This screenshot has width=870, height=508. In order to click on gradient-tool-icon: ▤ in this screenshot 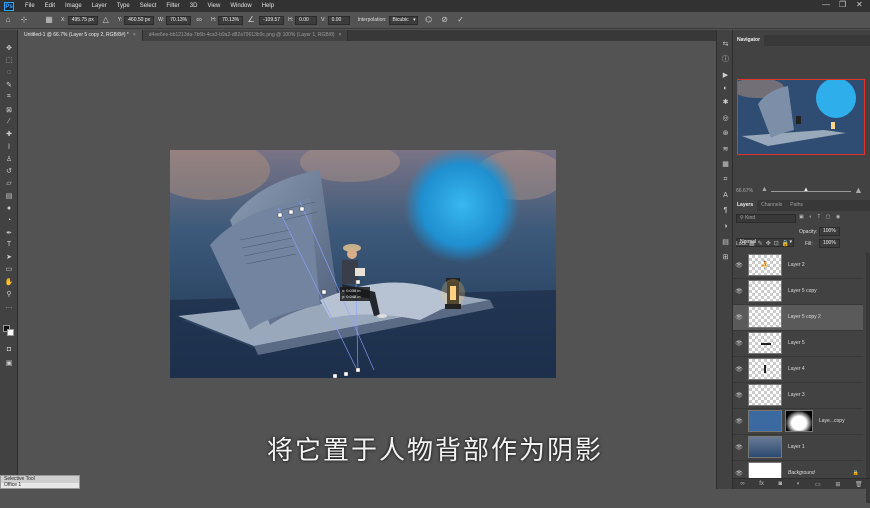, I will do `click(9, 196)`.